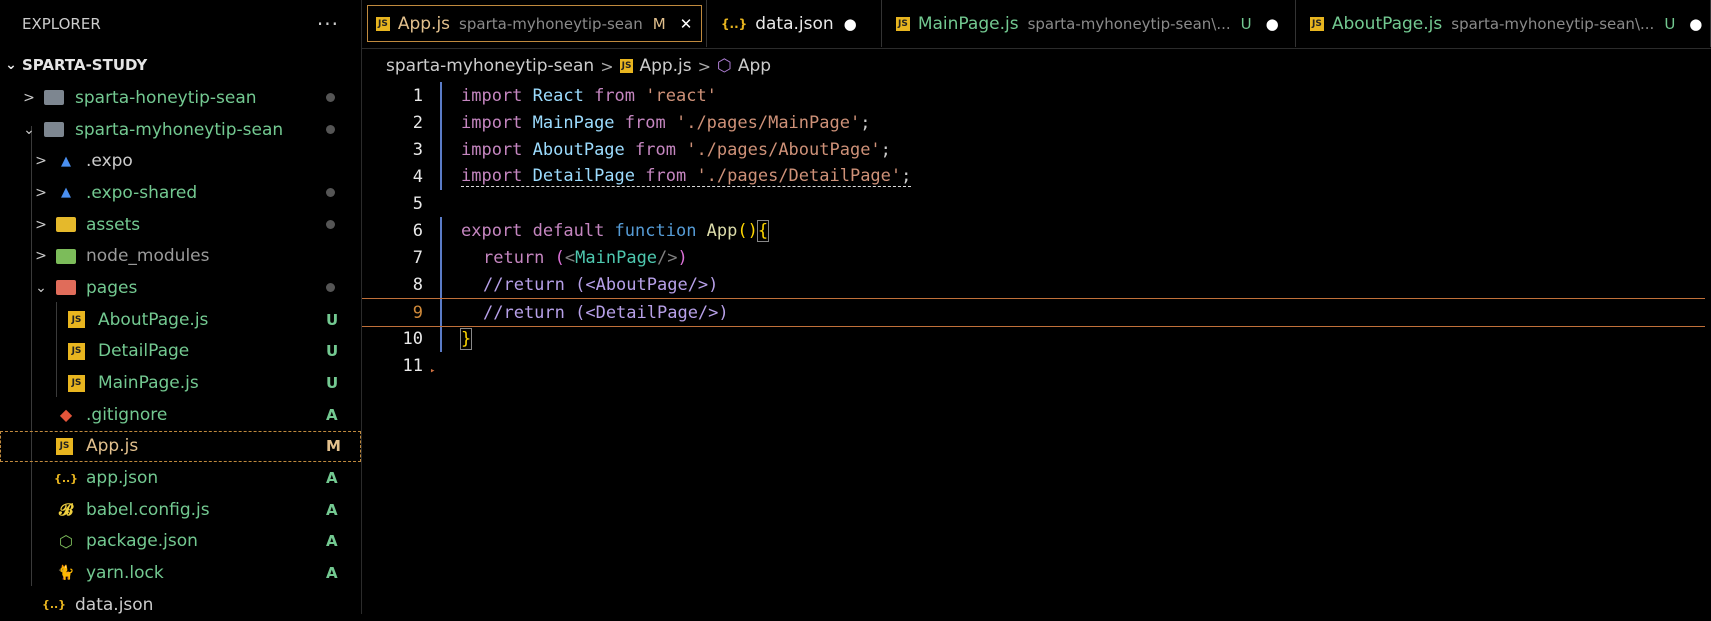 Image resolution: width=1711 pixels, height=621 pixels. What do you see at coordinates (112, 446) in the screenshot?
I see `tree-item-label: App.js` at bounding box center [112, 446].